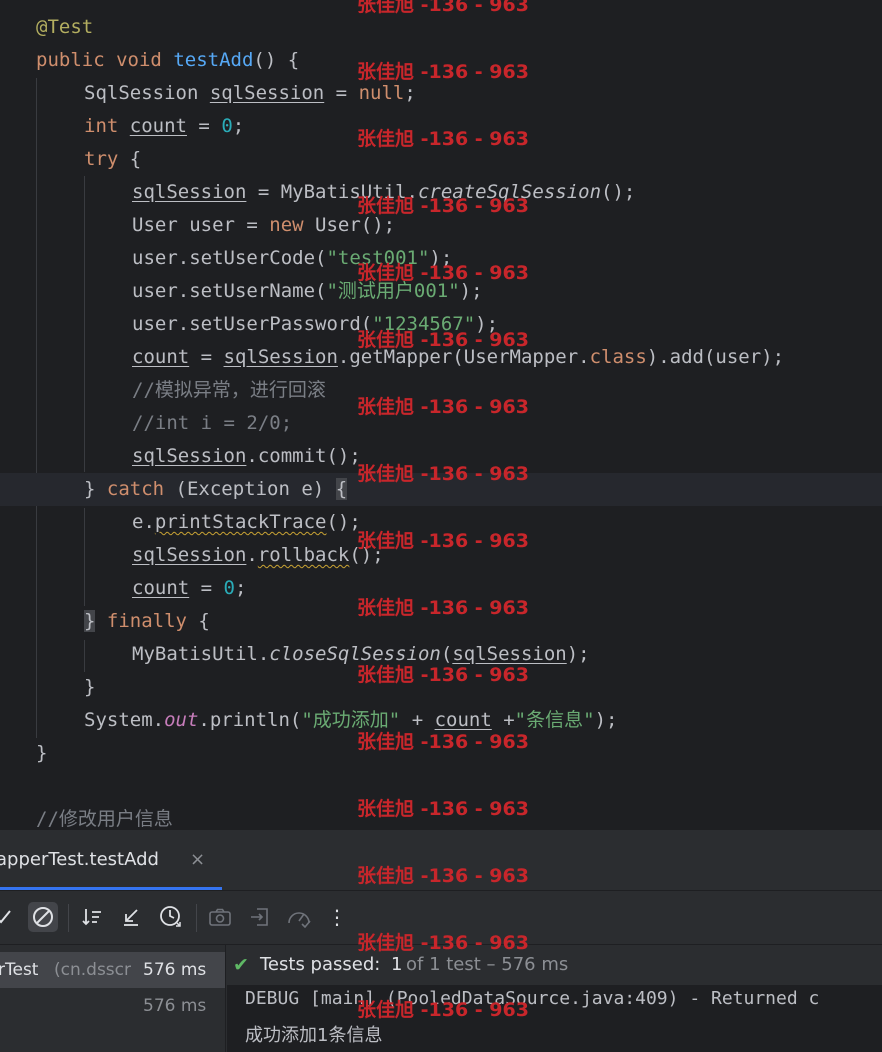 This screenshot has width=882, height=1052. I want to click on keyword-token: class, so click(618, 357).